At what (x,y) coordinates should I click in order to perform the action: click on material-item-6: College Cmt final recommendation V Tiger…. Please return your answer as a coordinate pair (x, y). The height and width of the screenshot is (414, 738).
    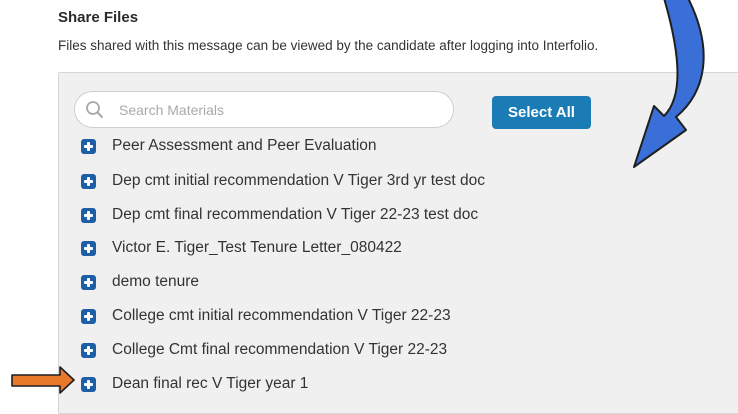
    Looking at the image, I should click on (264, 350).